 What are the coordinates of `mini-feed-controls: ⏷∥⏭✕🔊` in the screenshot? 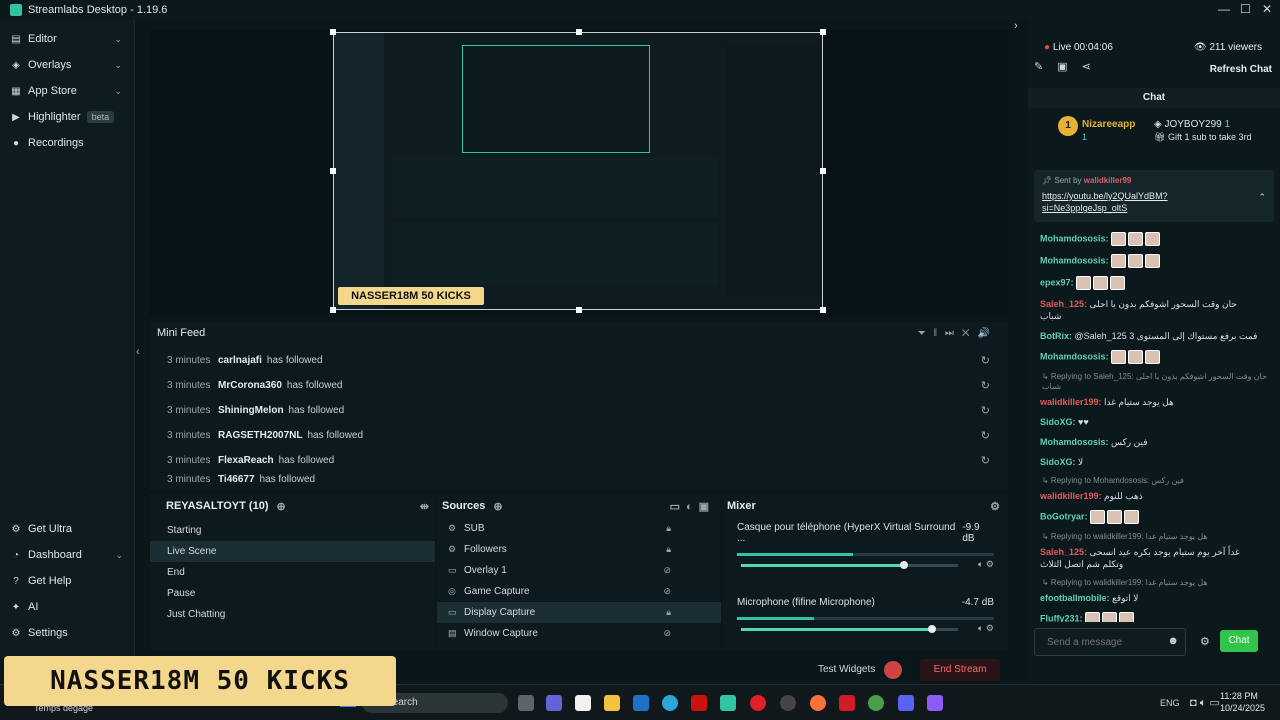 It's located at (958, 333).